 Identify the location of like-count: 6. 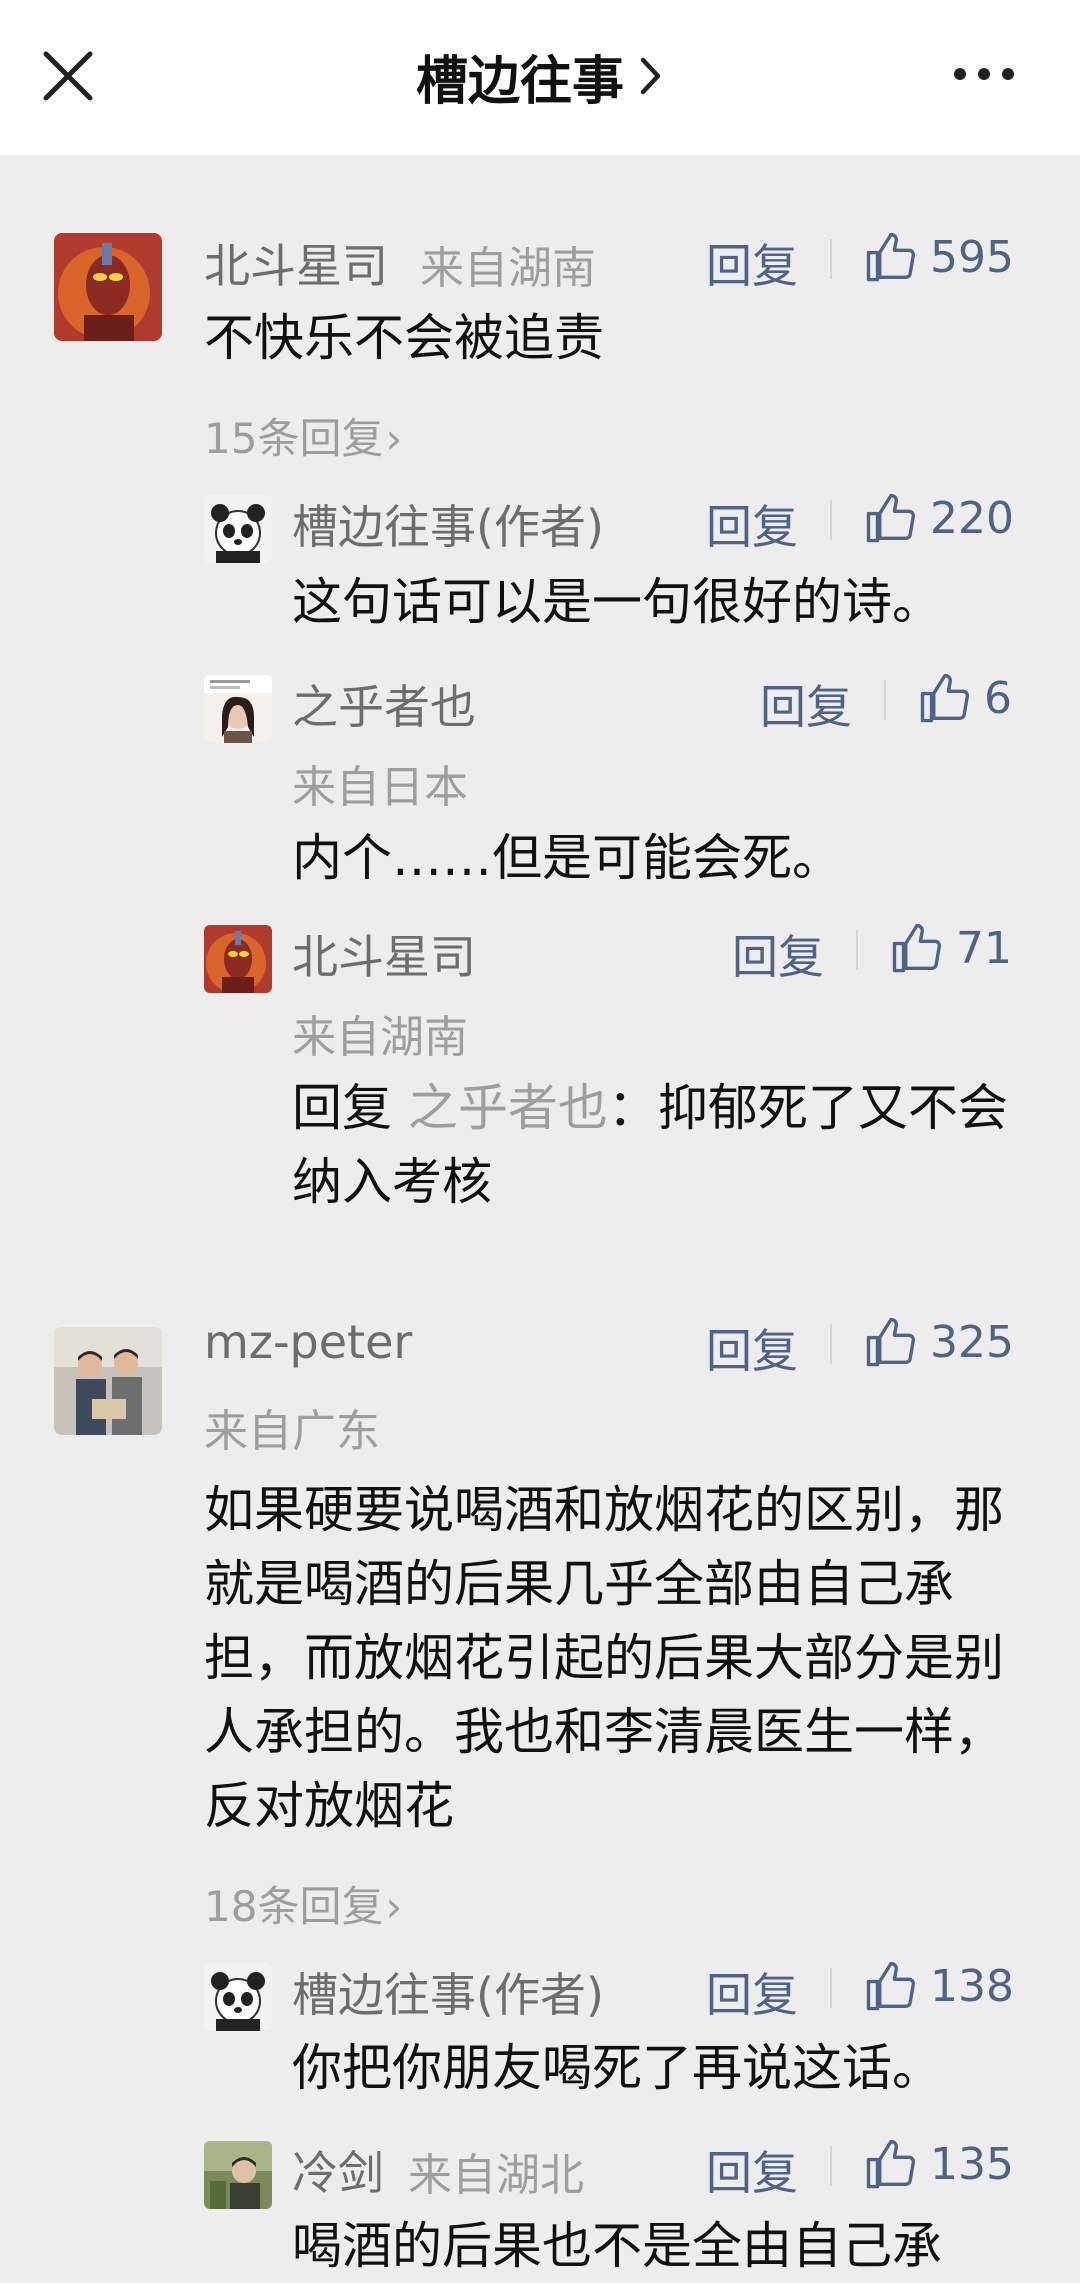
(998, 698).